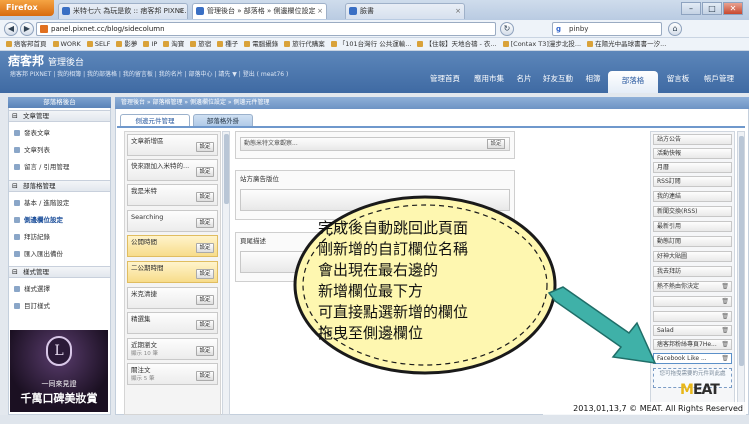  I want to click on bookmark-item: 種子, so click(227, 44).